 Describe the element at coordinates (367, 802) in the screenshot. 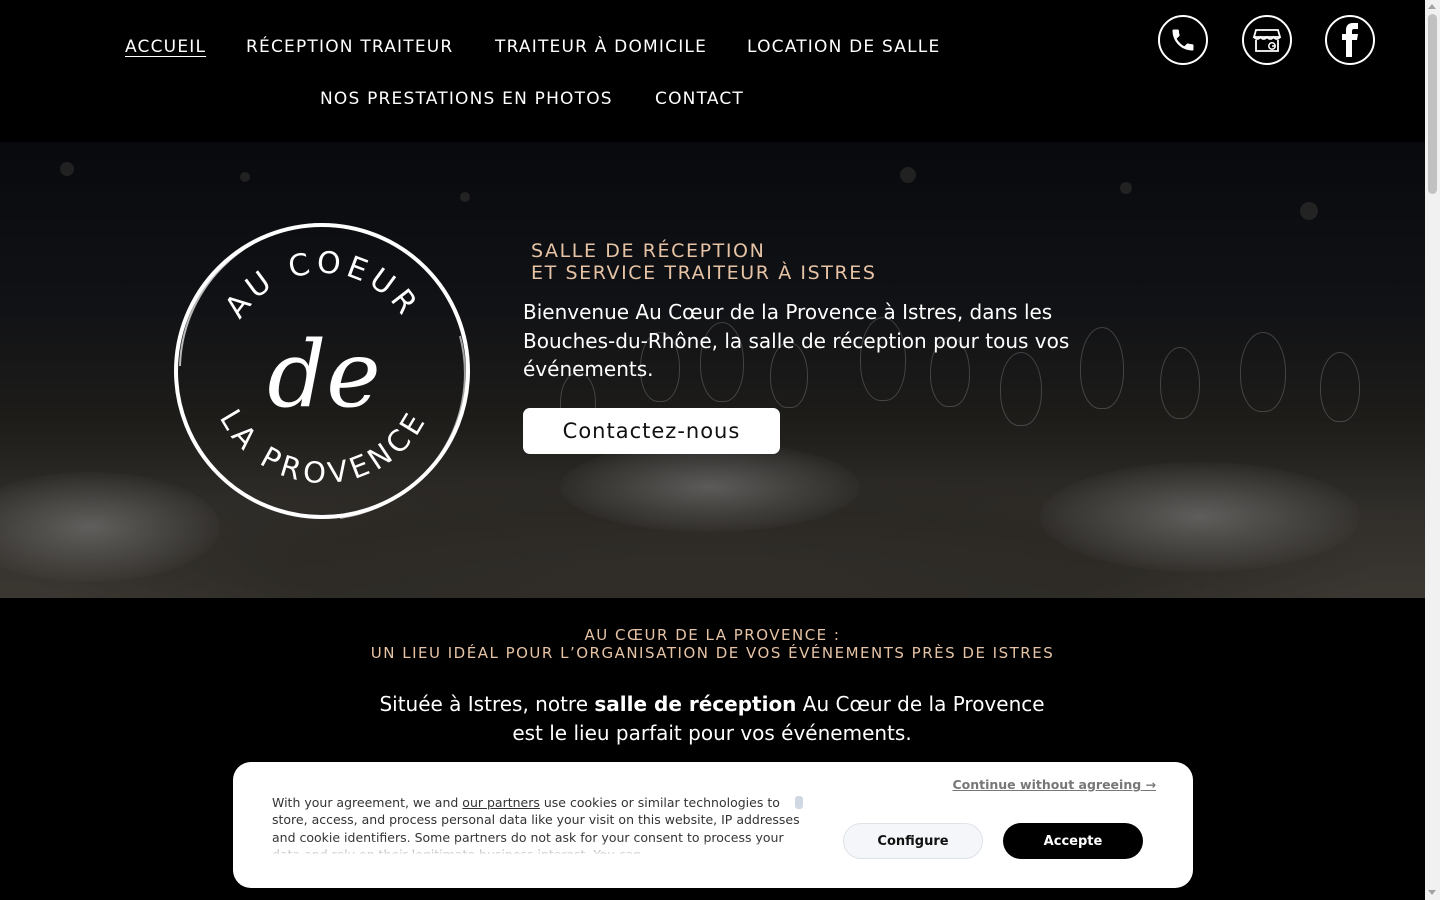

I see `cookie-text-start: With your agreement, we and` at that location.